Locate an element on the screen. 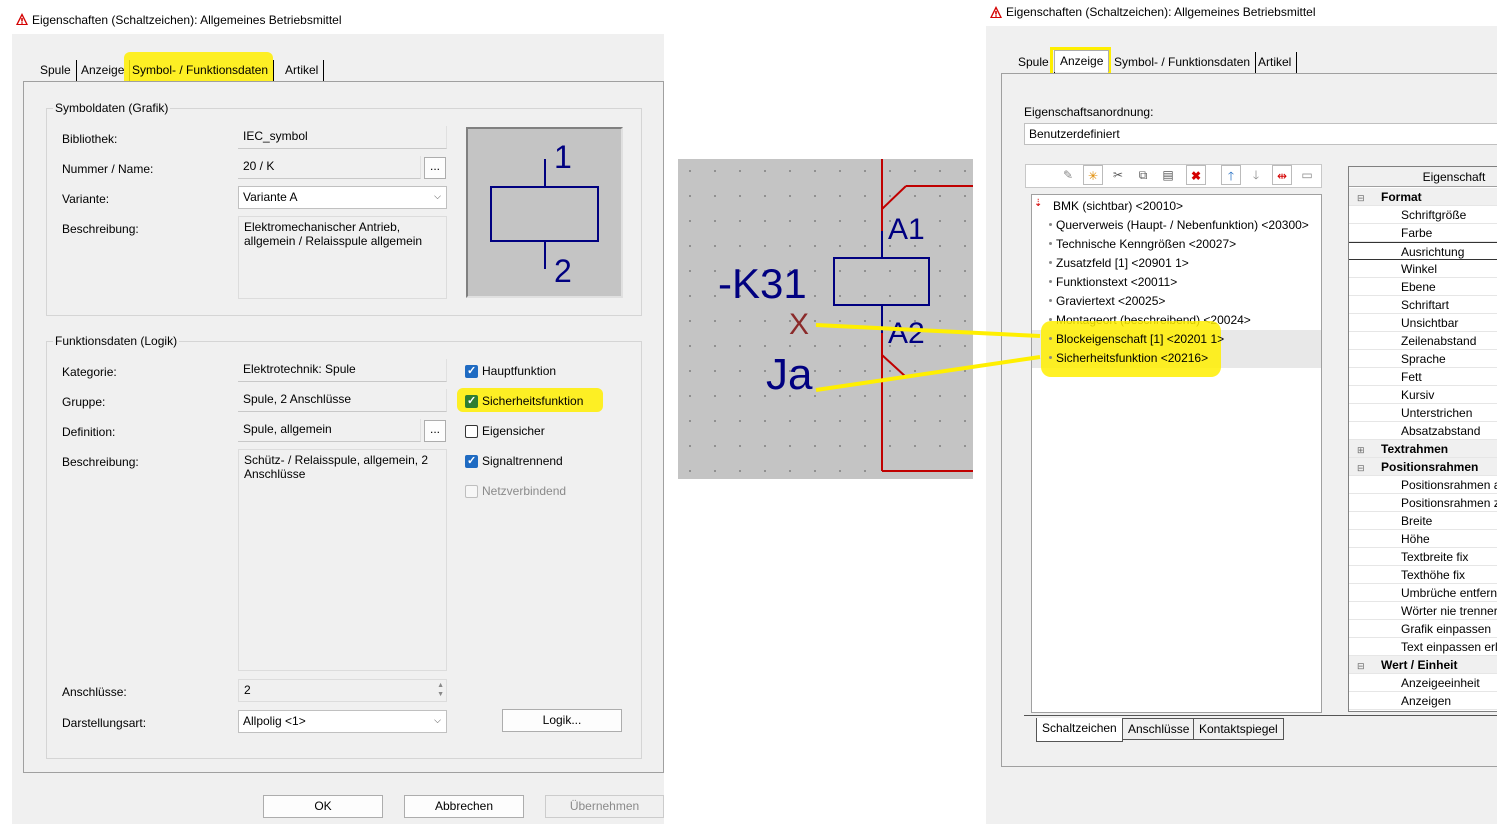 This screenshot has width=1497, height=824. move-up-icon: 🡑 is located at coordinates (1231, 175).